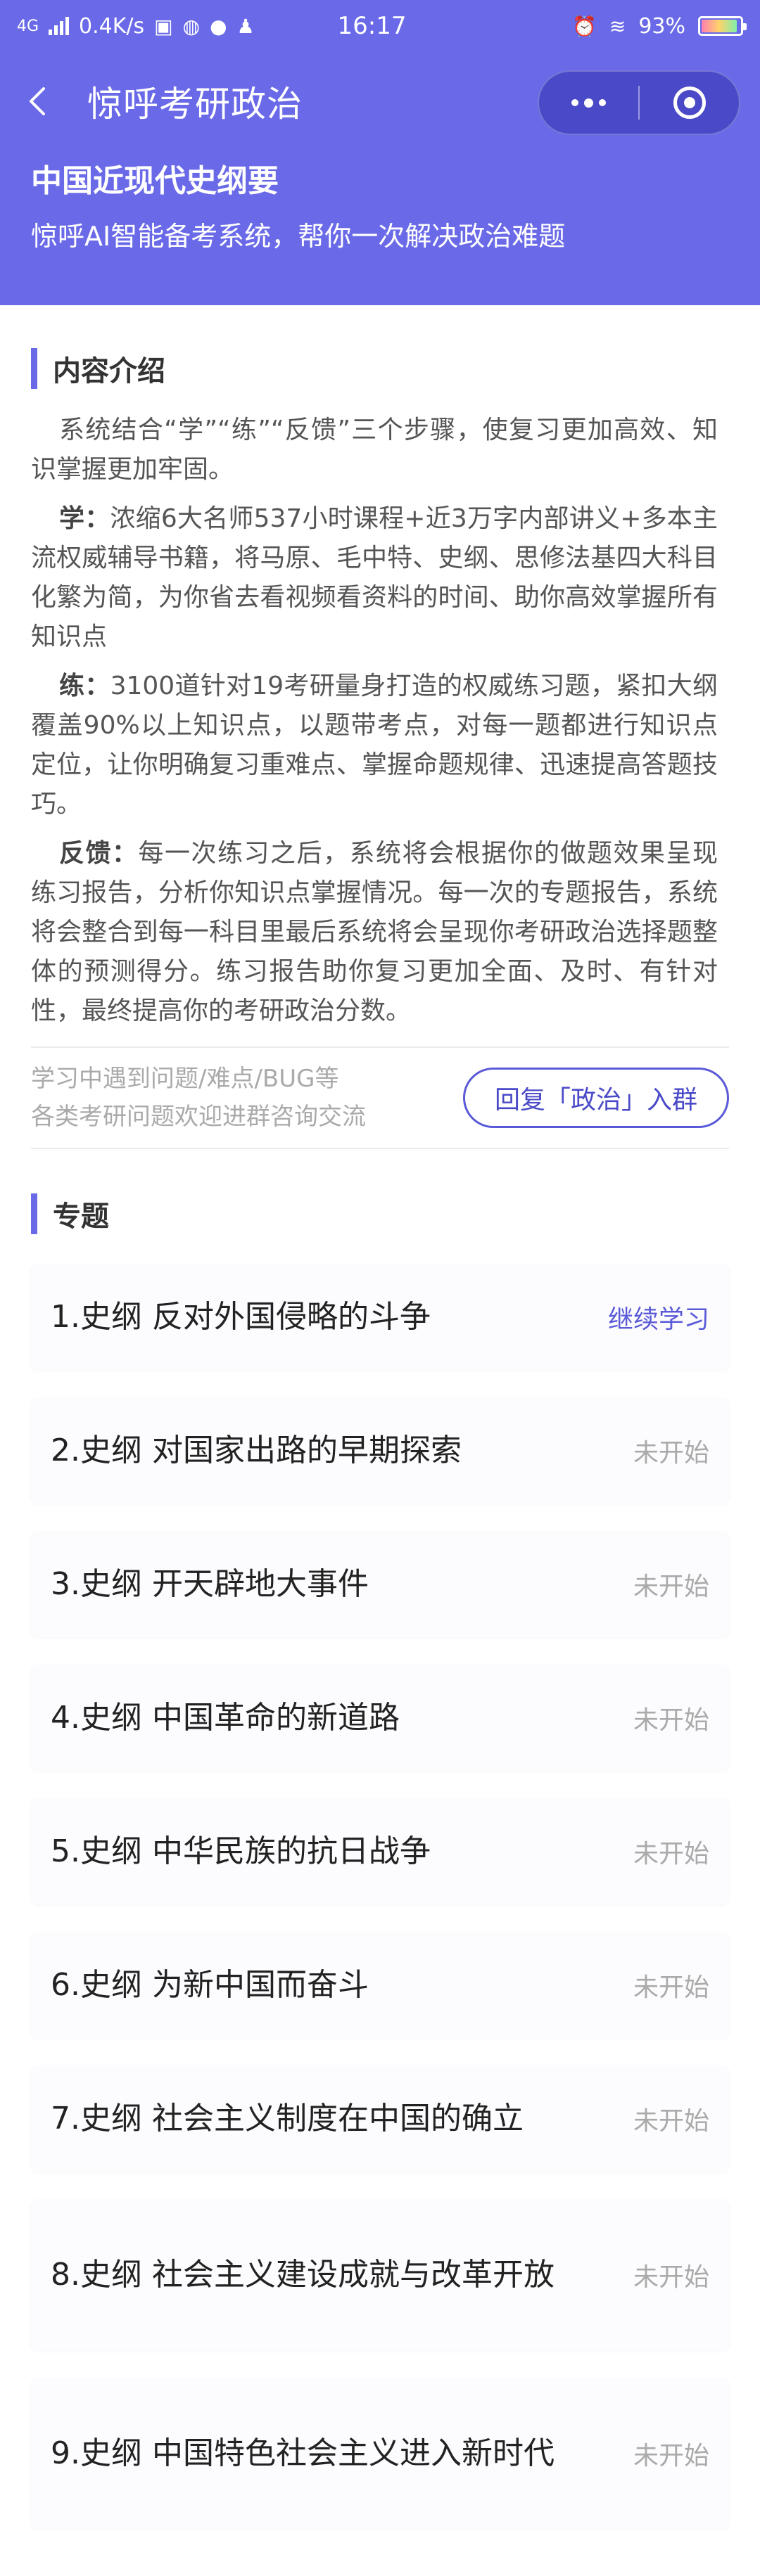 Image resolution: width=760 pixels, height=2576 pixels. What do you see at coordinates (155, 181) in the screenshot?
I see `page-title: 中国近现代史纲要` at bounding box center [155, 181].